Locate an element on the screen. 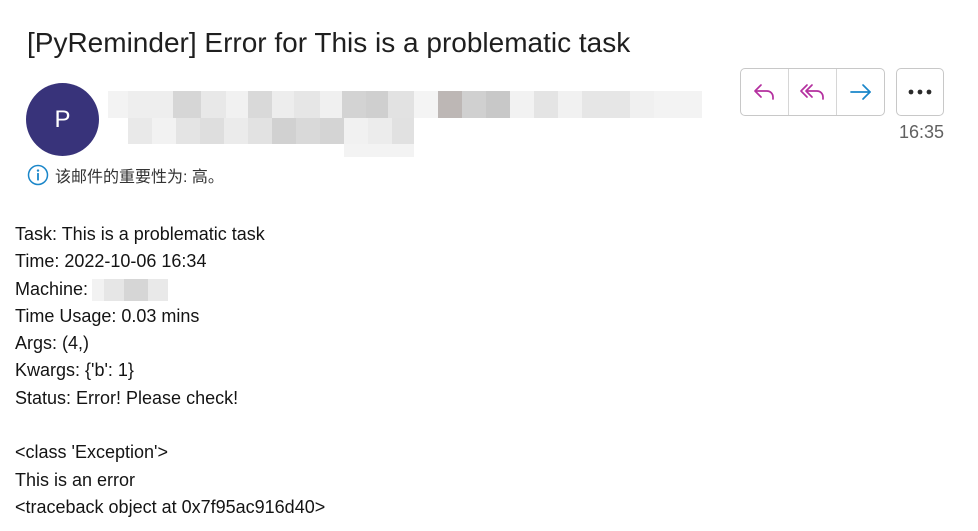 Image resolution: width=978 pixels, height=531 pixels. more-actions-button is located at coordinates (920, 92).